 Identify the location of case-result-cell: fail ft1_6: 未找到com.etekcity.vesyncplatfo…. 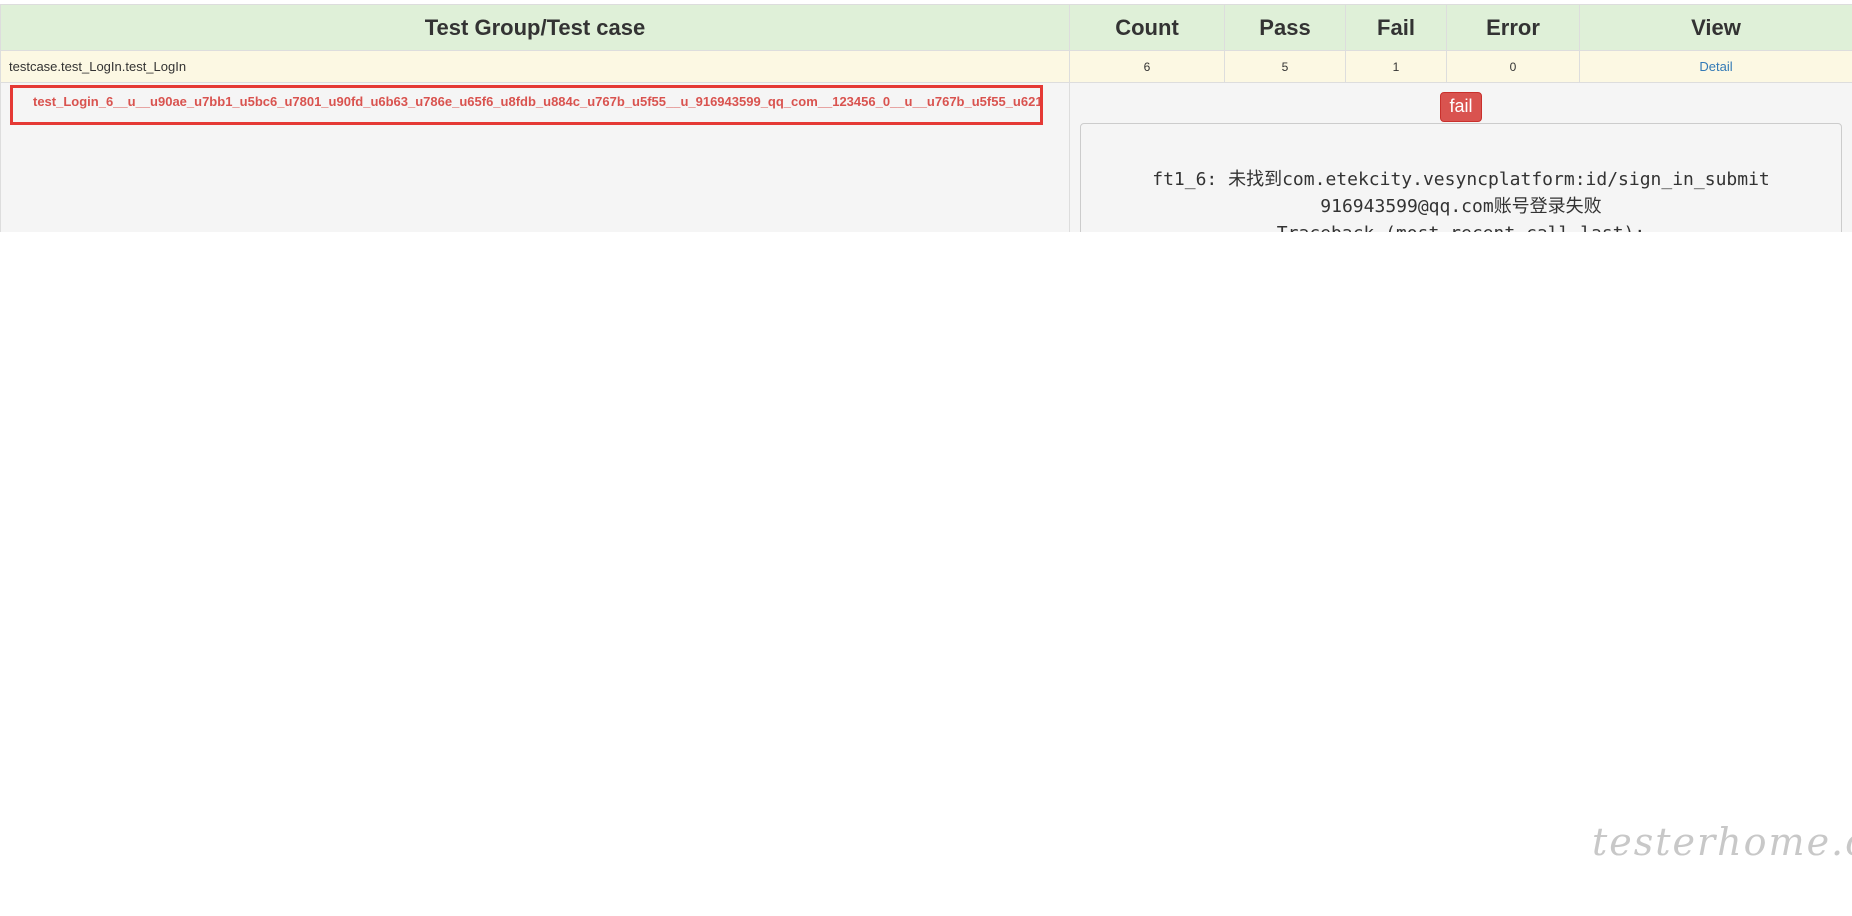
(1460, 157).